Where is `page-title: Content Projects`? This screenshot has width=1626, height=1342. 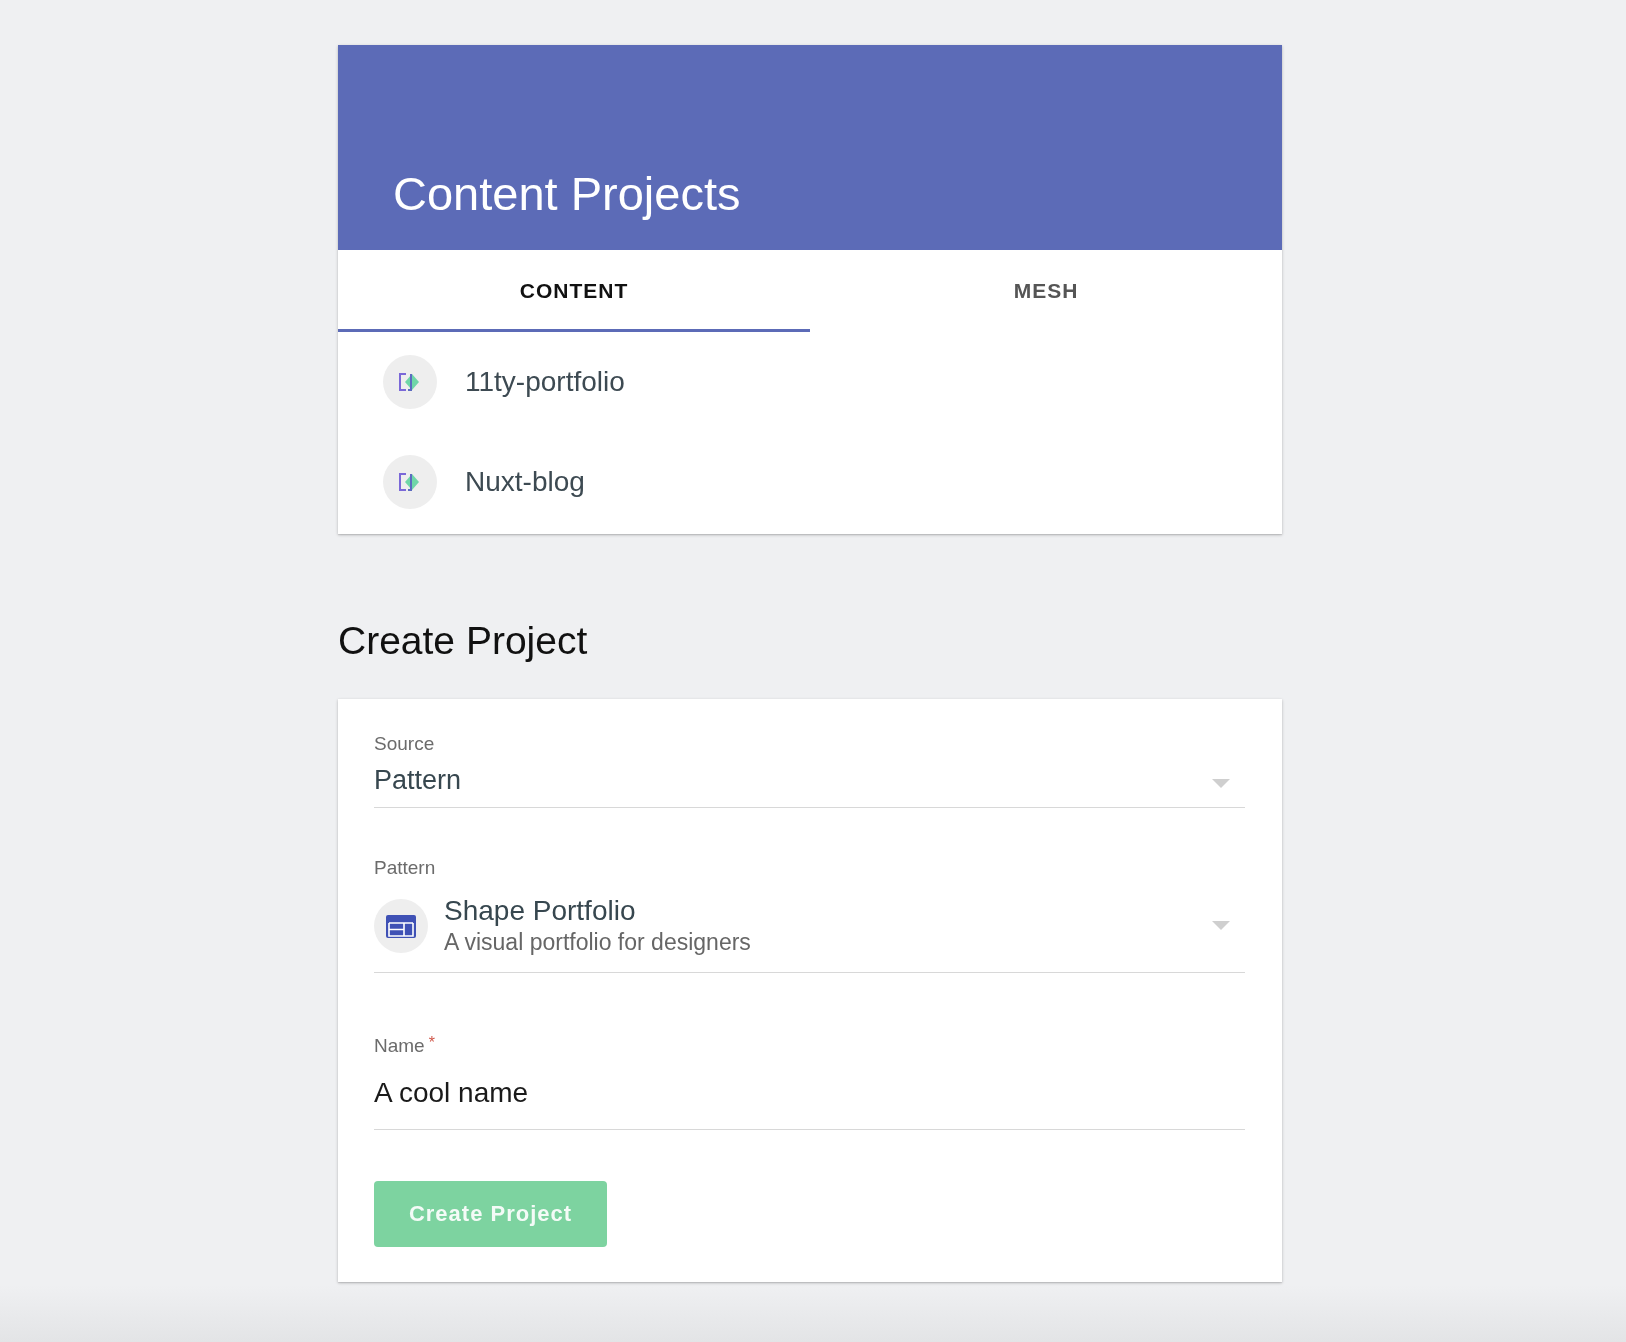 page-title: Content Projects is located at coordinates (567, 193).